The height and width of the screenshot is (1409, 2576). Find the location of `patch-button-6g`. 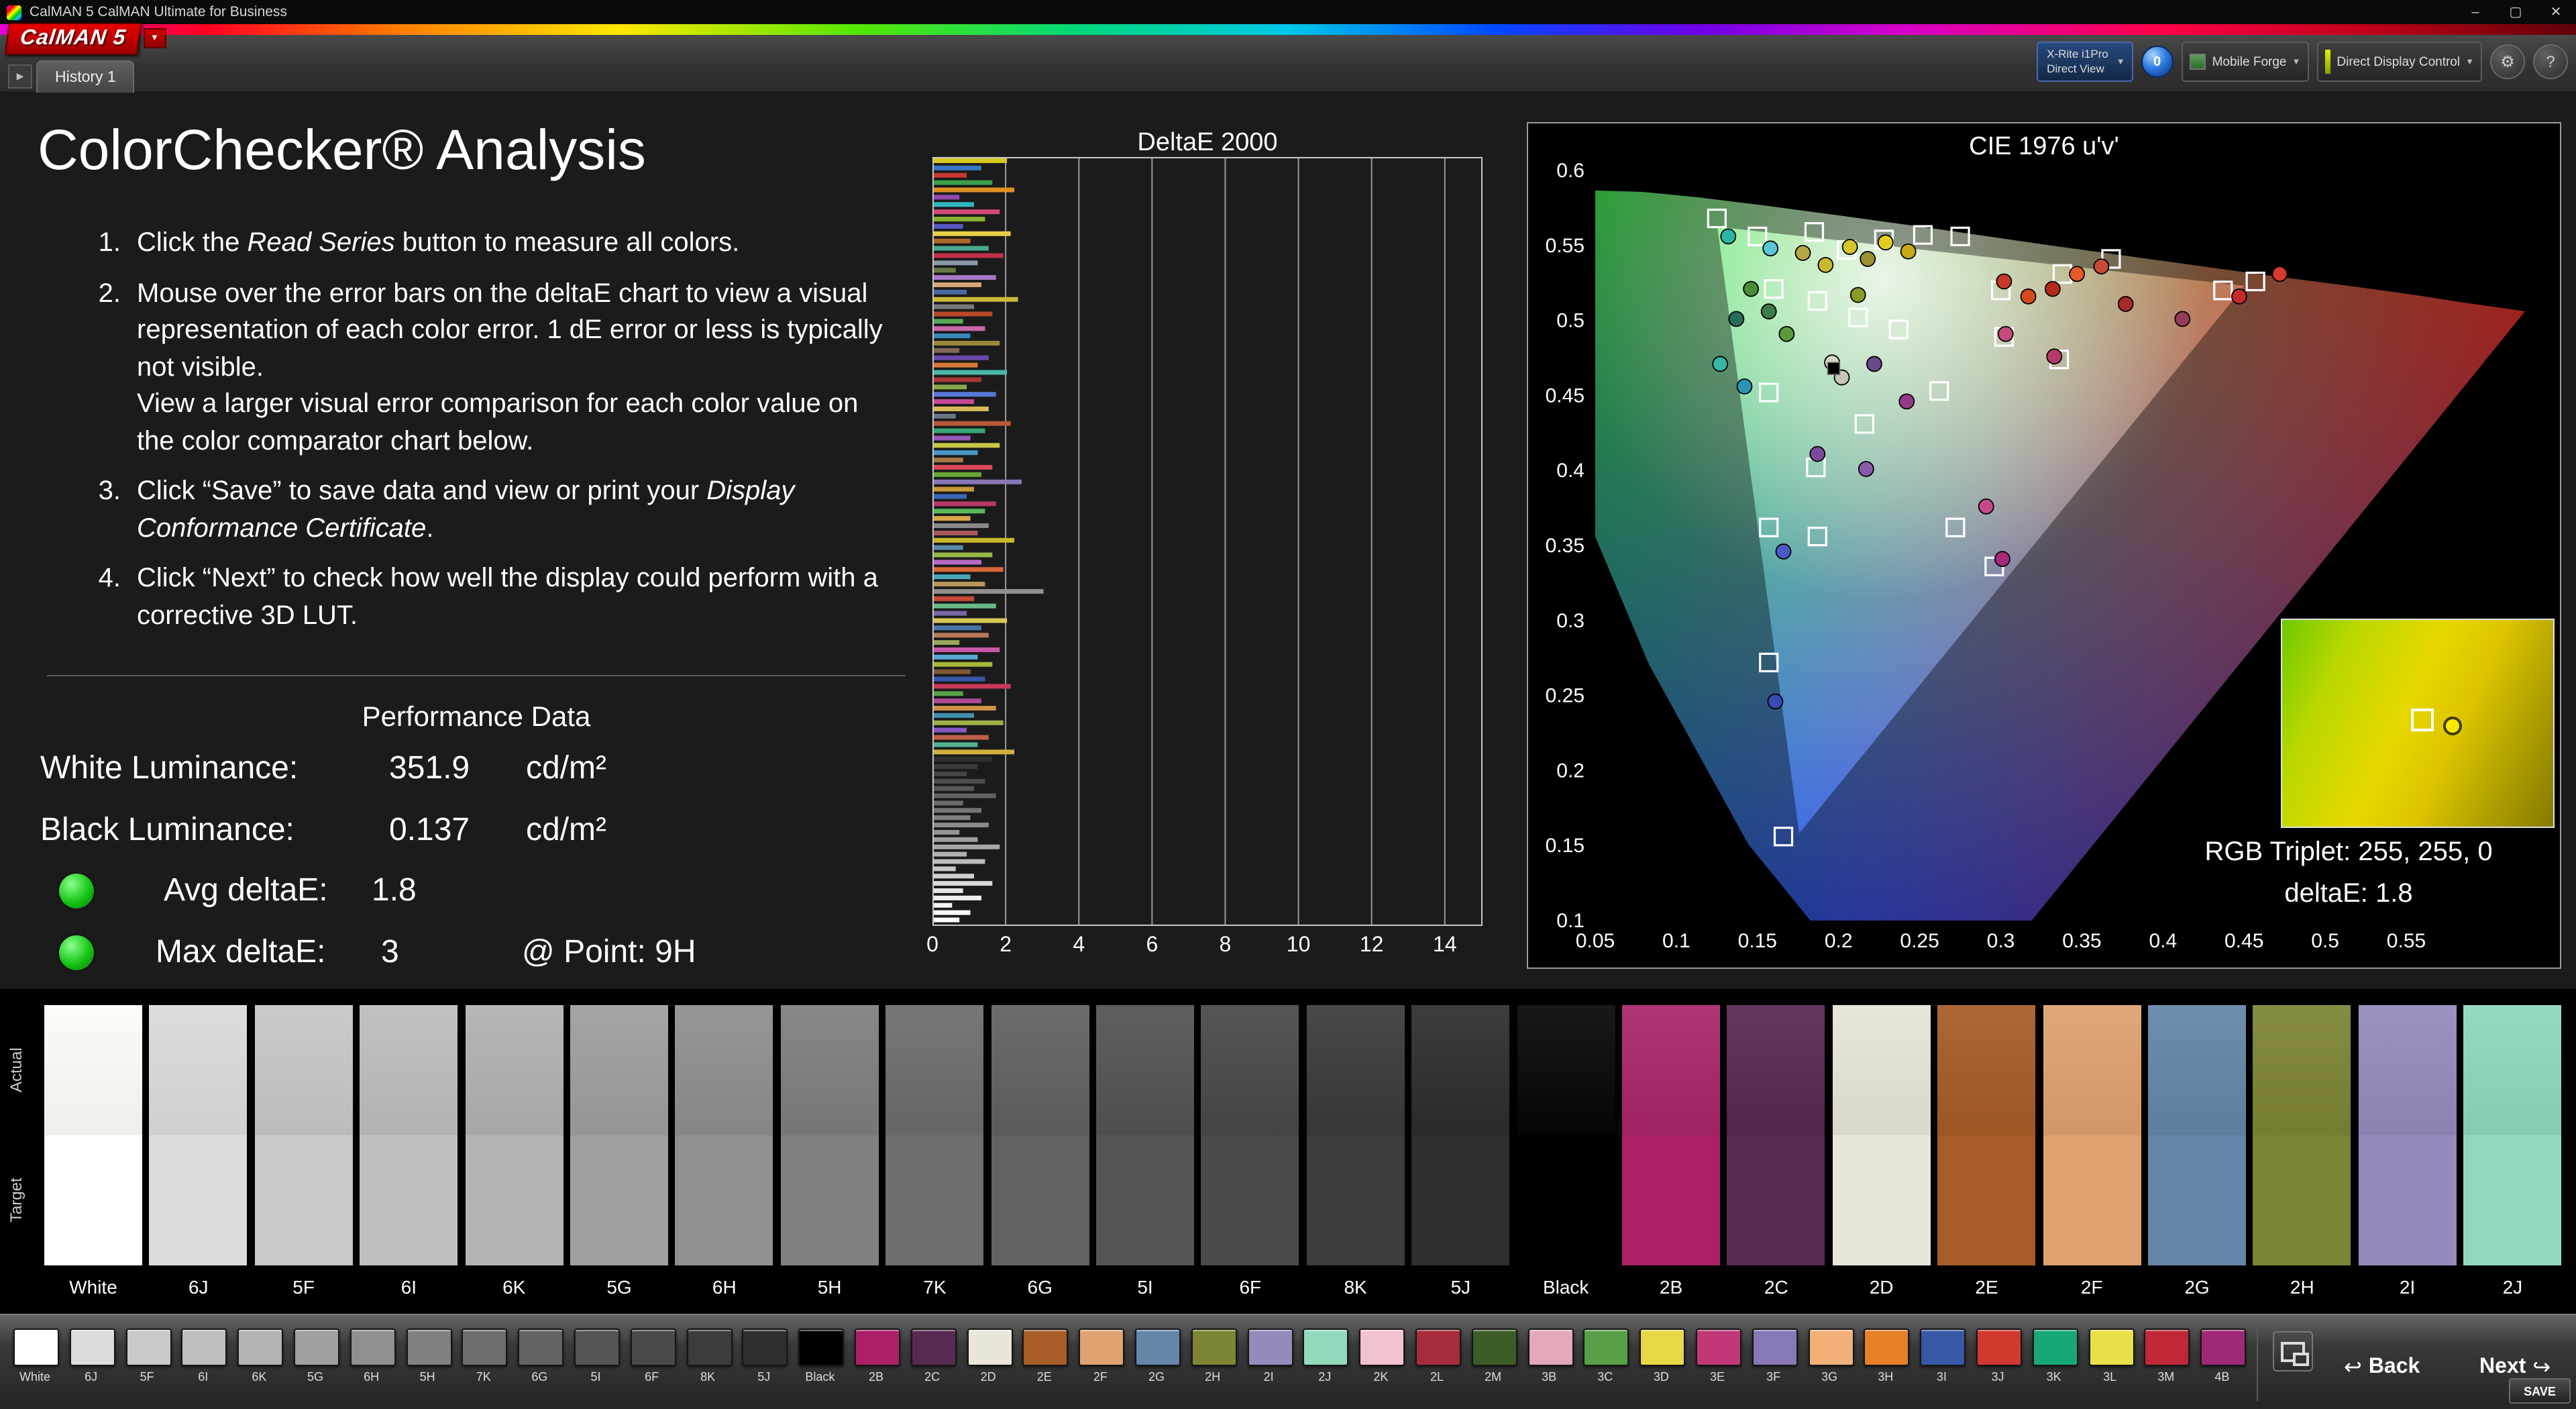

patch-button-6g is located at coordinates (541, 1347).